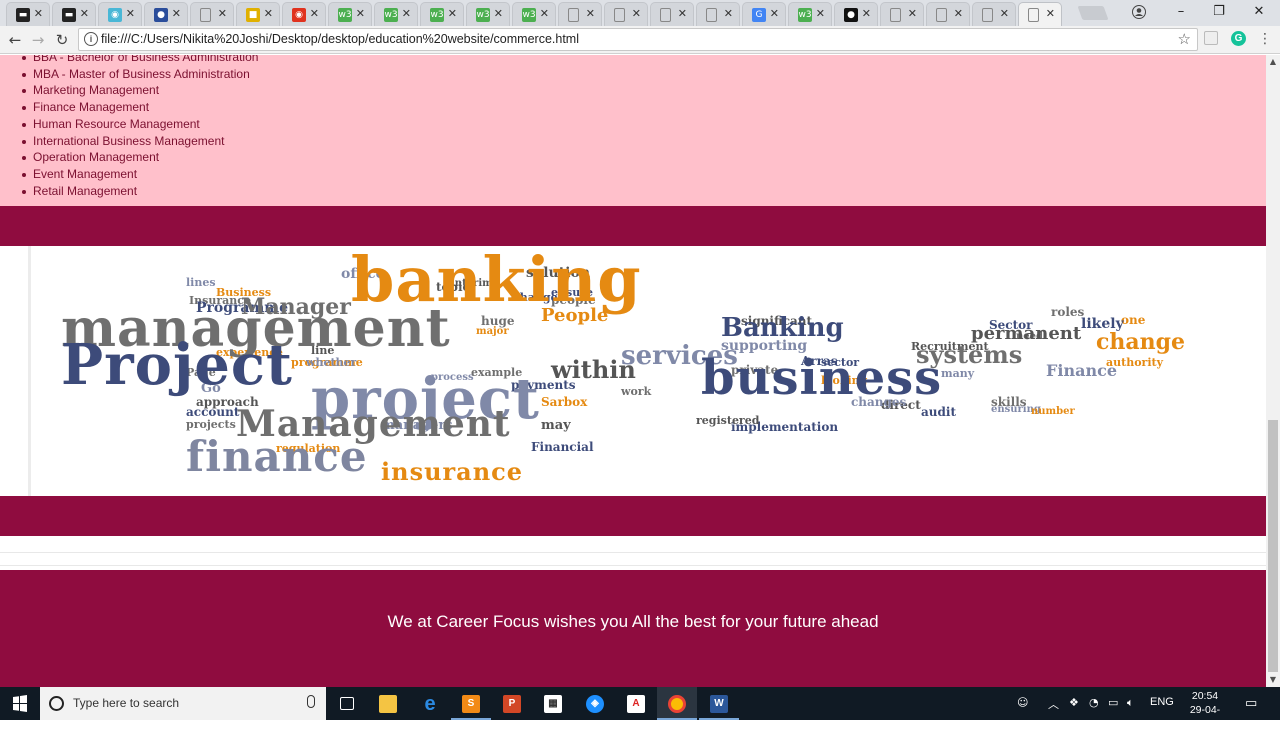 The image size is (1280, 731). Describe the element at coordinates (1219, 12) in the screenshot. I see `restore-button: ❐` at that location.